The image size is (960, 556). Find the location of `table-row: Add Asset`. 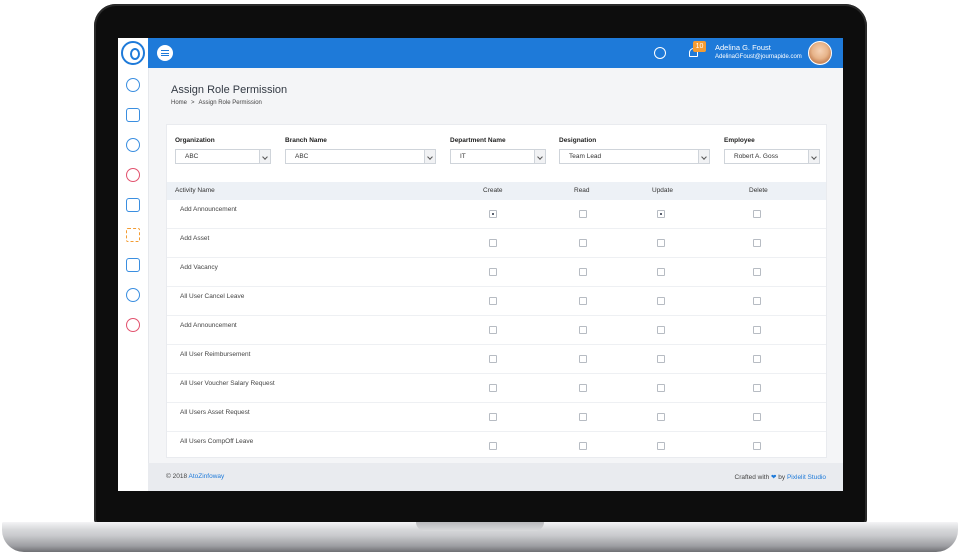

table-row: Add Asset is located at coordinates (496, 243).